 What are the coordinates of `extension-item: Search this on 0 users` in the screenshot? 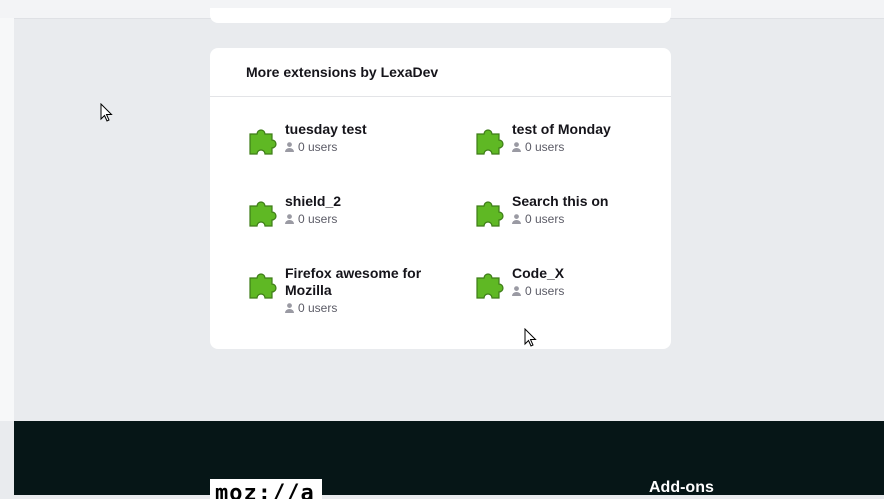 It's located at (568, 210).